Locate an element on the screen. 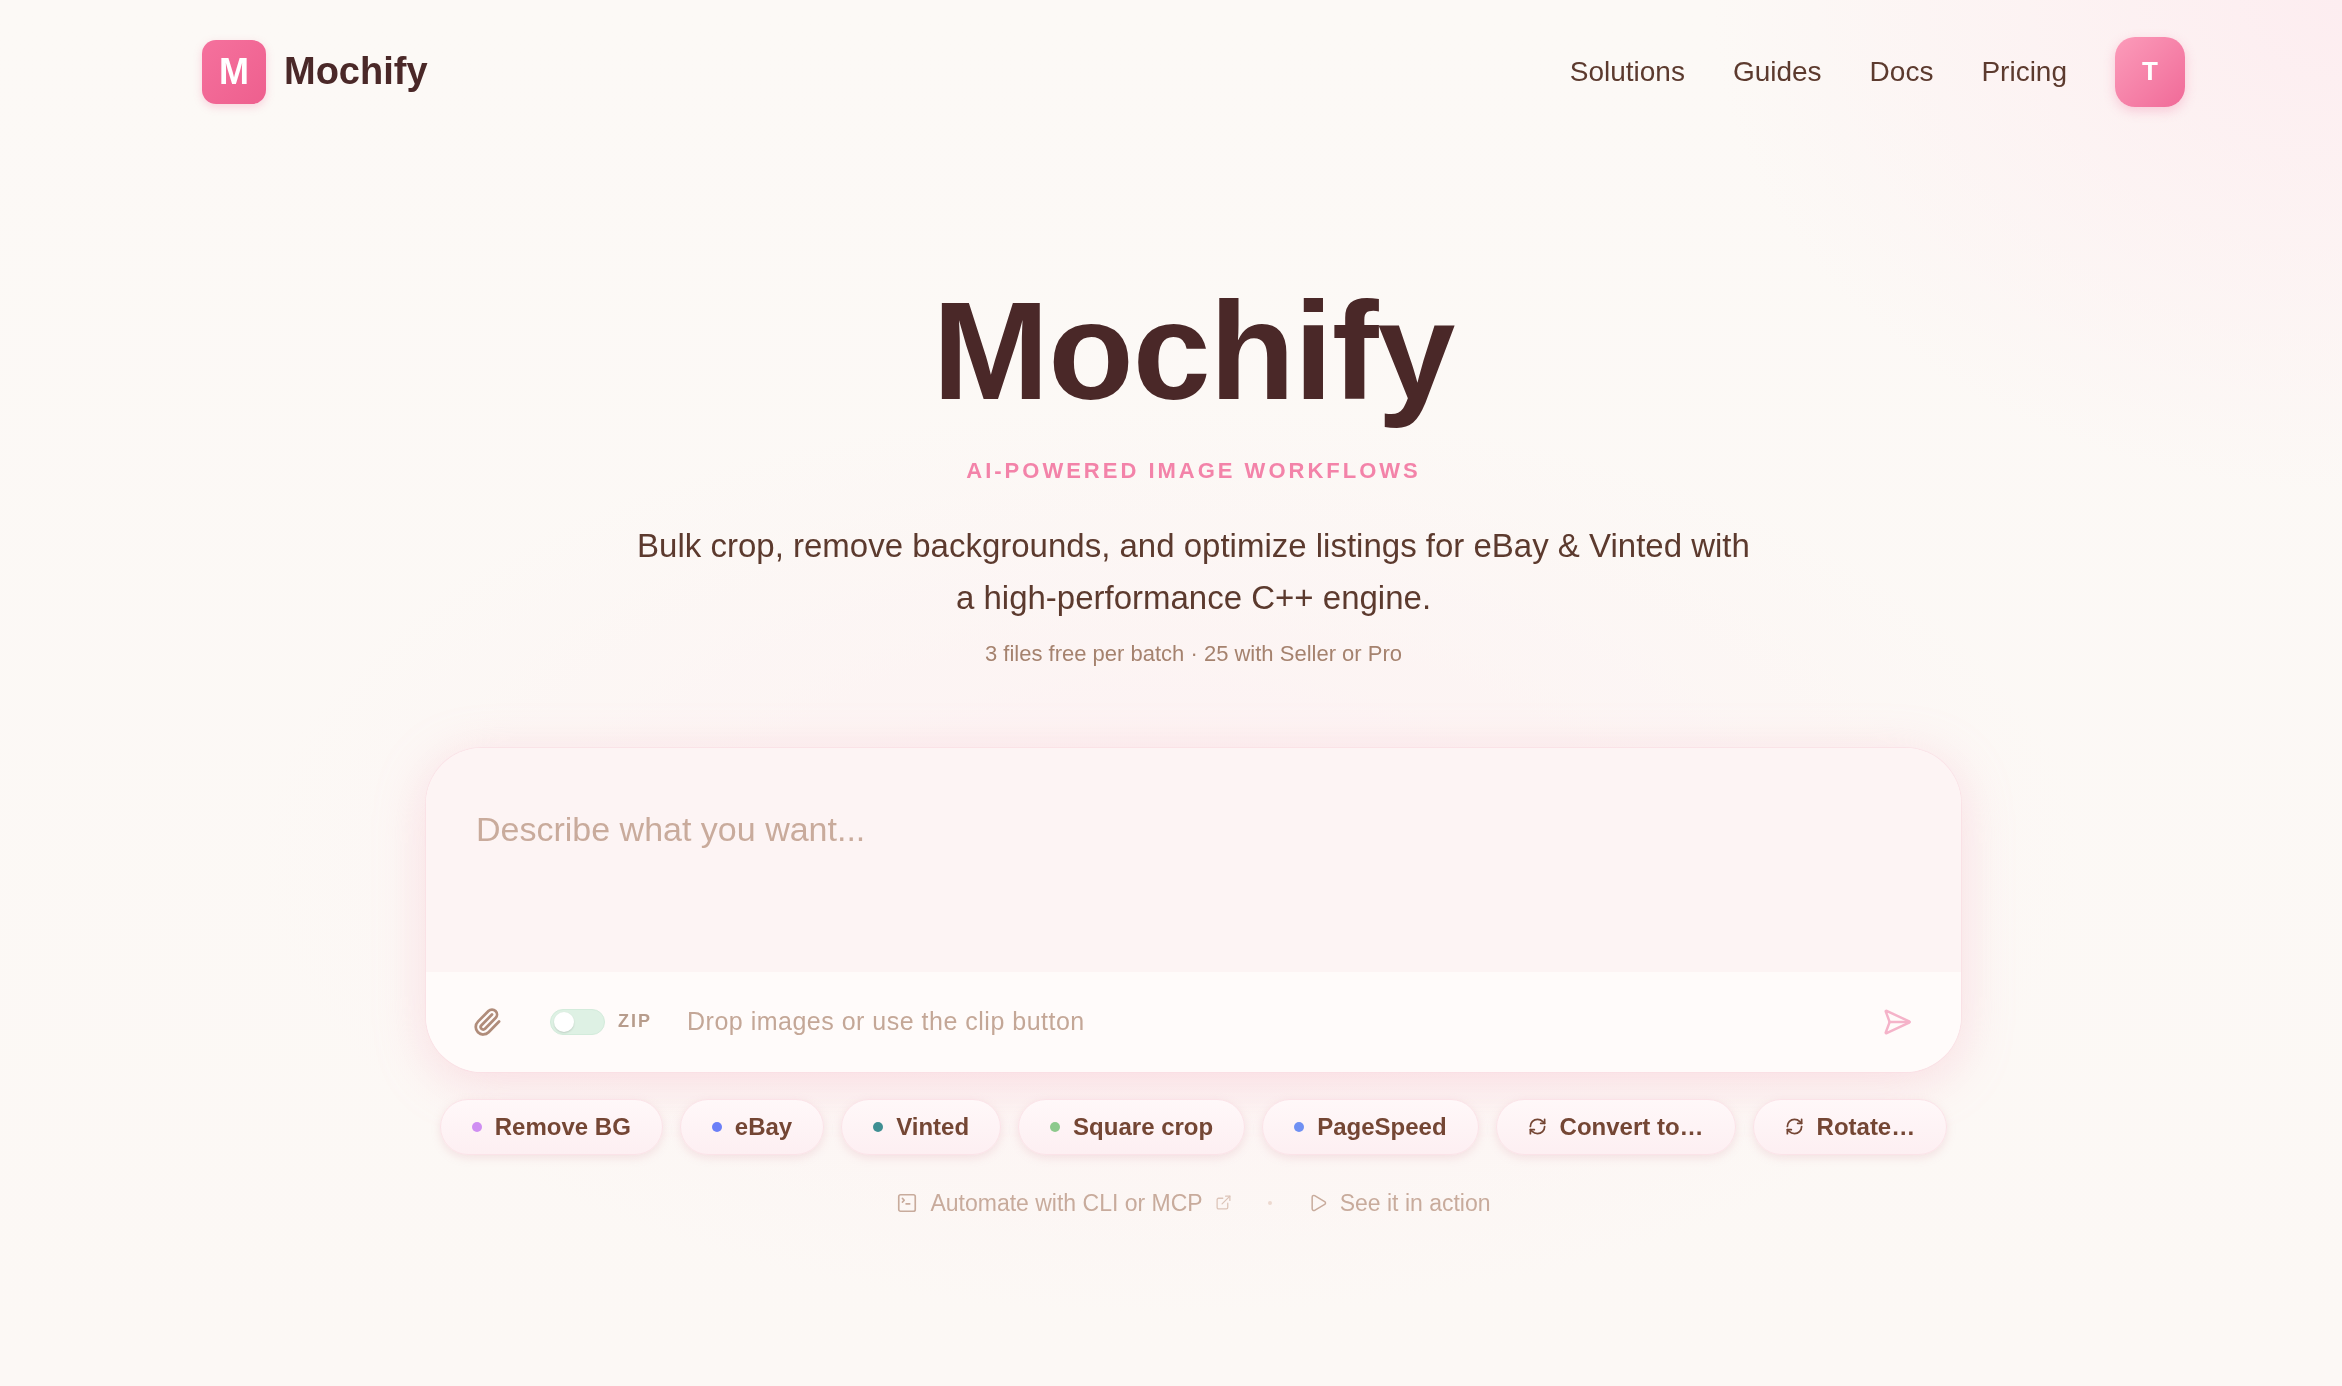 The height and width of the screenshot is (1386, 2342). hero-description: Bulk crop, remove backgrounds, and optimize listings for eBay & Vinted with a high-performance C++ engine. is located at coordinates (1193, 571).